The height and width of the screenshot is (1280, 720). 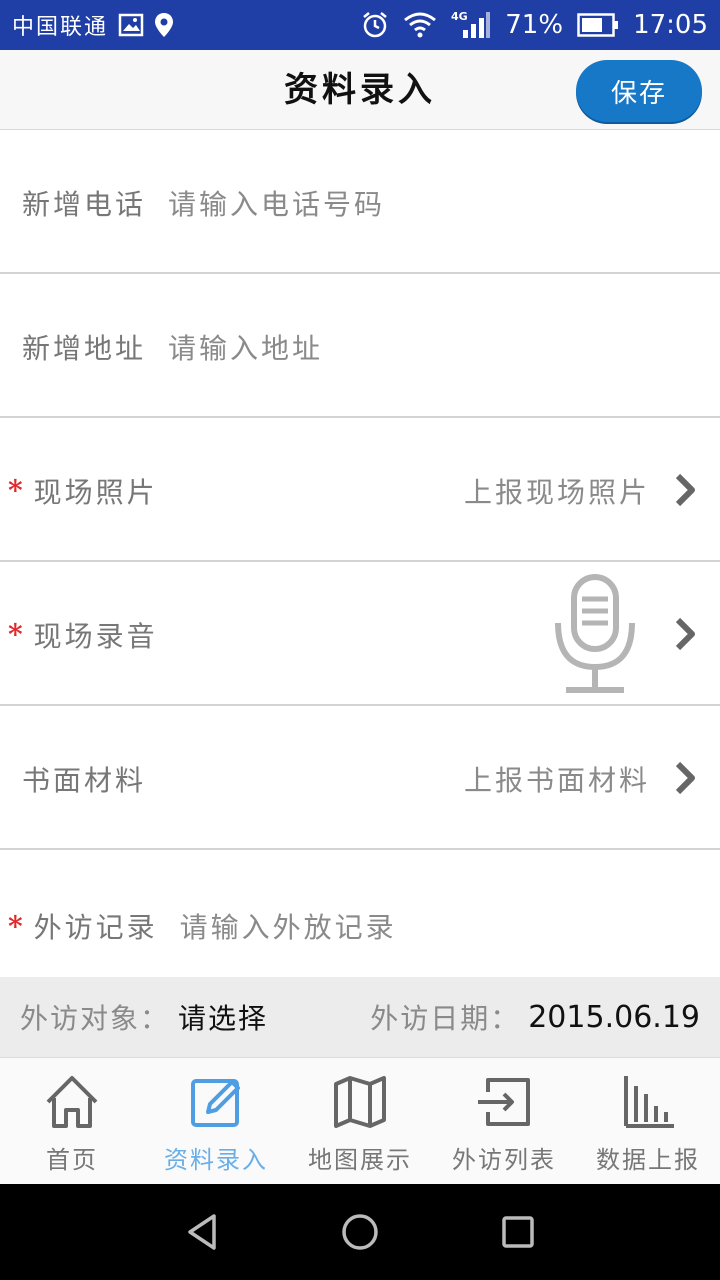 I want to click on location-pin-icon, so click(x=164, y=25).